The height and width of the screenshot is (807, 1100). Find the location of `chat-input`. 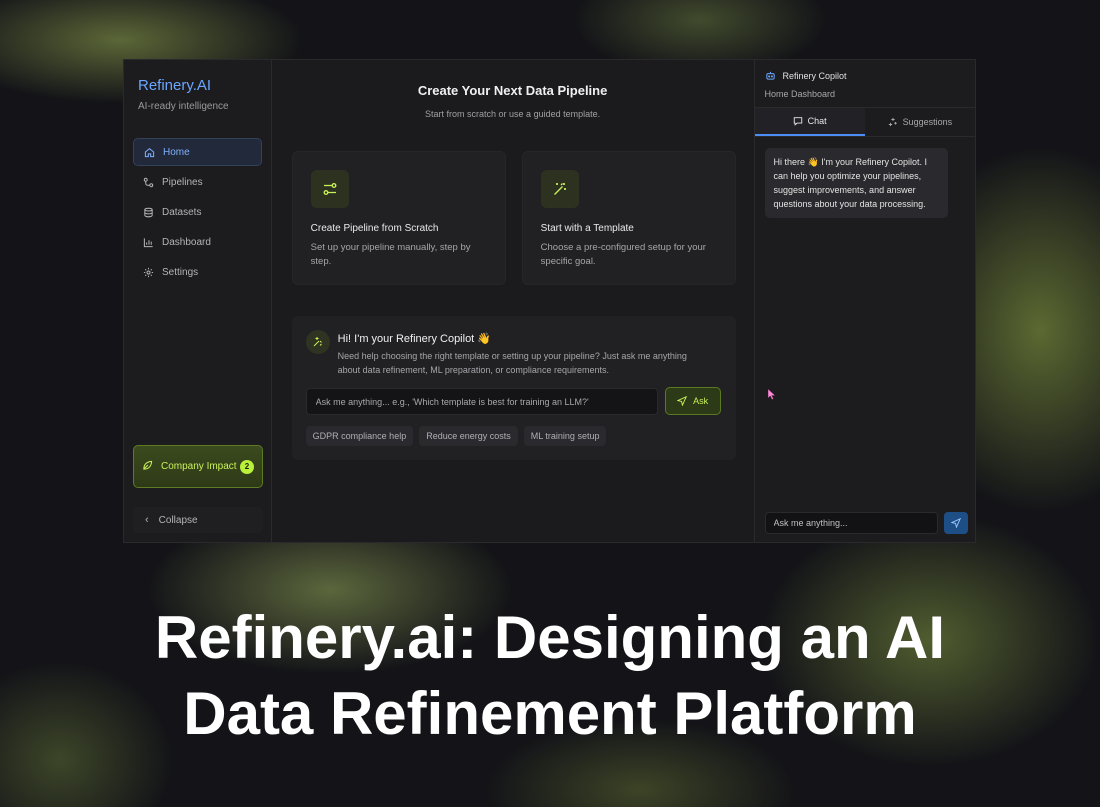

chat-input is located at coordinates (851, 523).